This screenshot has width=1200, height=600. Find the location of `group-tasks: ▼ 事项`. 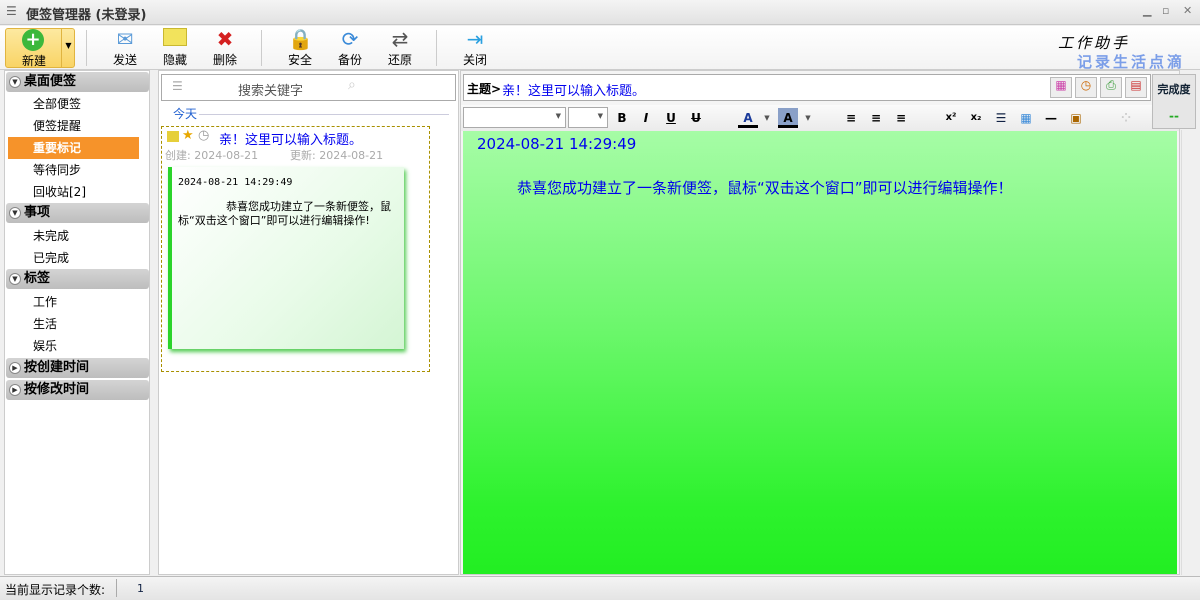

group-tasks: ▼ 事项 is located at coordinates (77, 213).